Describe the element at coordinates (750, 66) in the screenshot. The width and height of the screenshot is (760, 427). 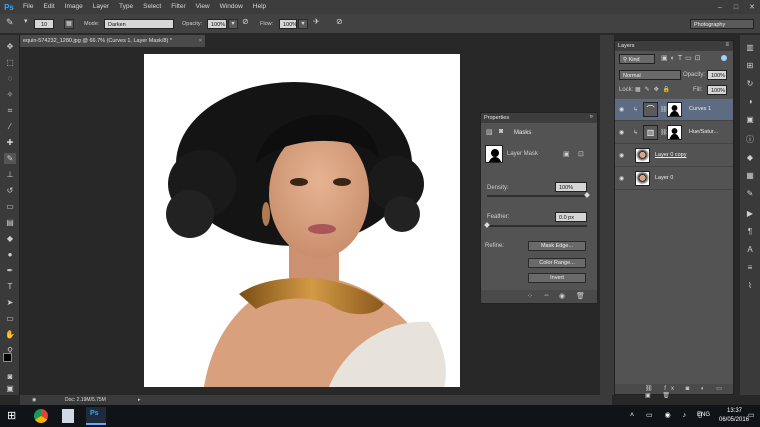
I see `navigator-icon: ⊞` at that location.